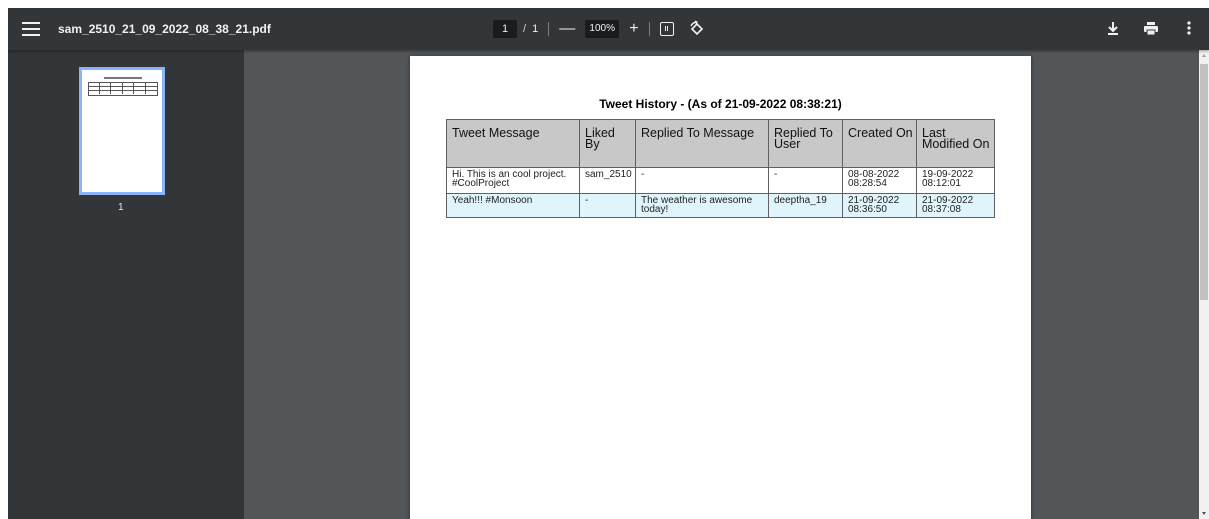 This screenshot has height=519, width=1209. I want to click on table-cell: 21-09-2022 08:37:08, so click(955, 205).